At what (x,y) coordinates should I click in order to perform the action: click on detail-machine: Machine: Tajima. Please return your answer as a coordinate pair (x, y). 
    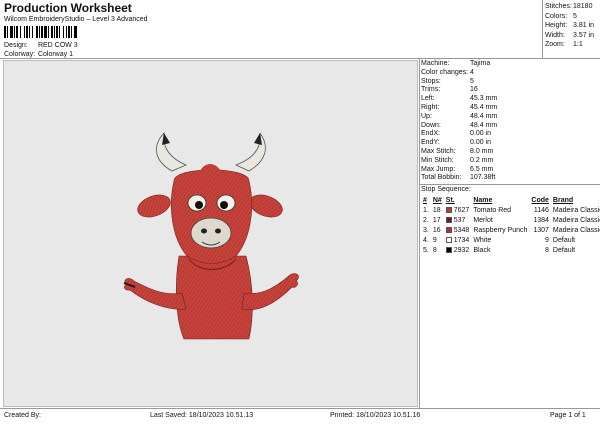
    Looking at the image, I should click on (456, 63).